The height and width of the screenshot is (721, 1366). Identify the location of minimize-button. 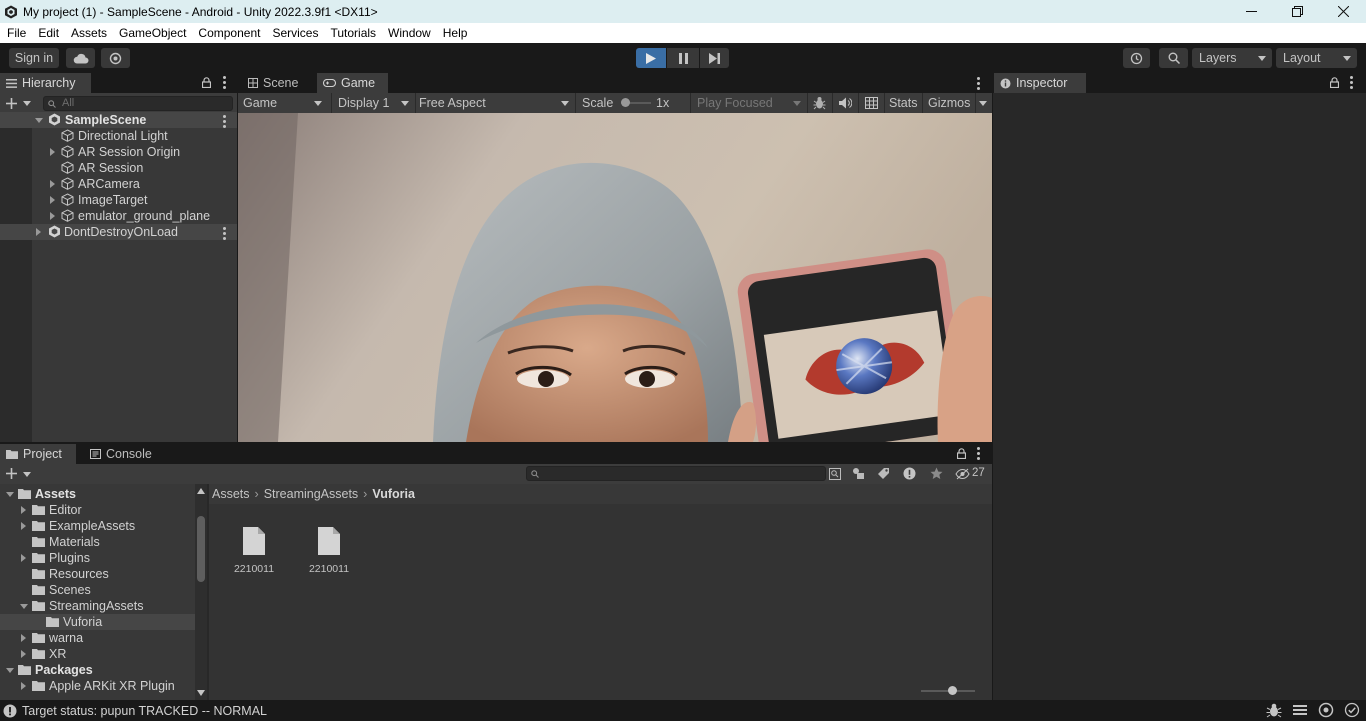
(1251, 11).